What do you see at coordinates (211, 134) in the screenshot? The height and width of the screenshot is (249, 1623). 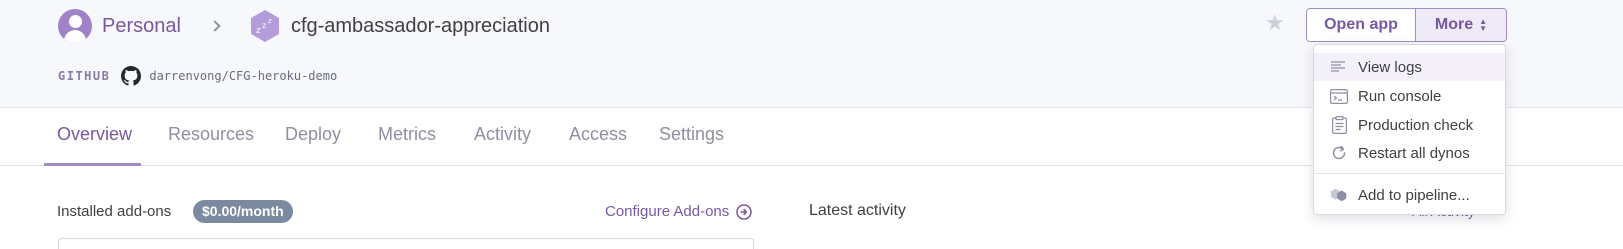 I see `tab-resources: Resources` at bounding box center [211, 134].